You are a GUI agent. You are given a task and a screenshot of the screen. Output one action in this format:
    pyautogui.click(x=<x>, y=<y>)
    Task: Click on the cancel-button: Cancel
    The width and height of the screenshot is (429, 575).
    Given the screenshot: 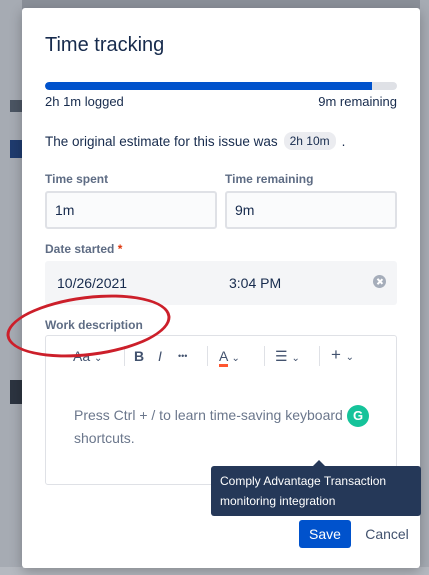 What is the action you would take?
    pyautogui.click(x=387, y=534)
    